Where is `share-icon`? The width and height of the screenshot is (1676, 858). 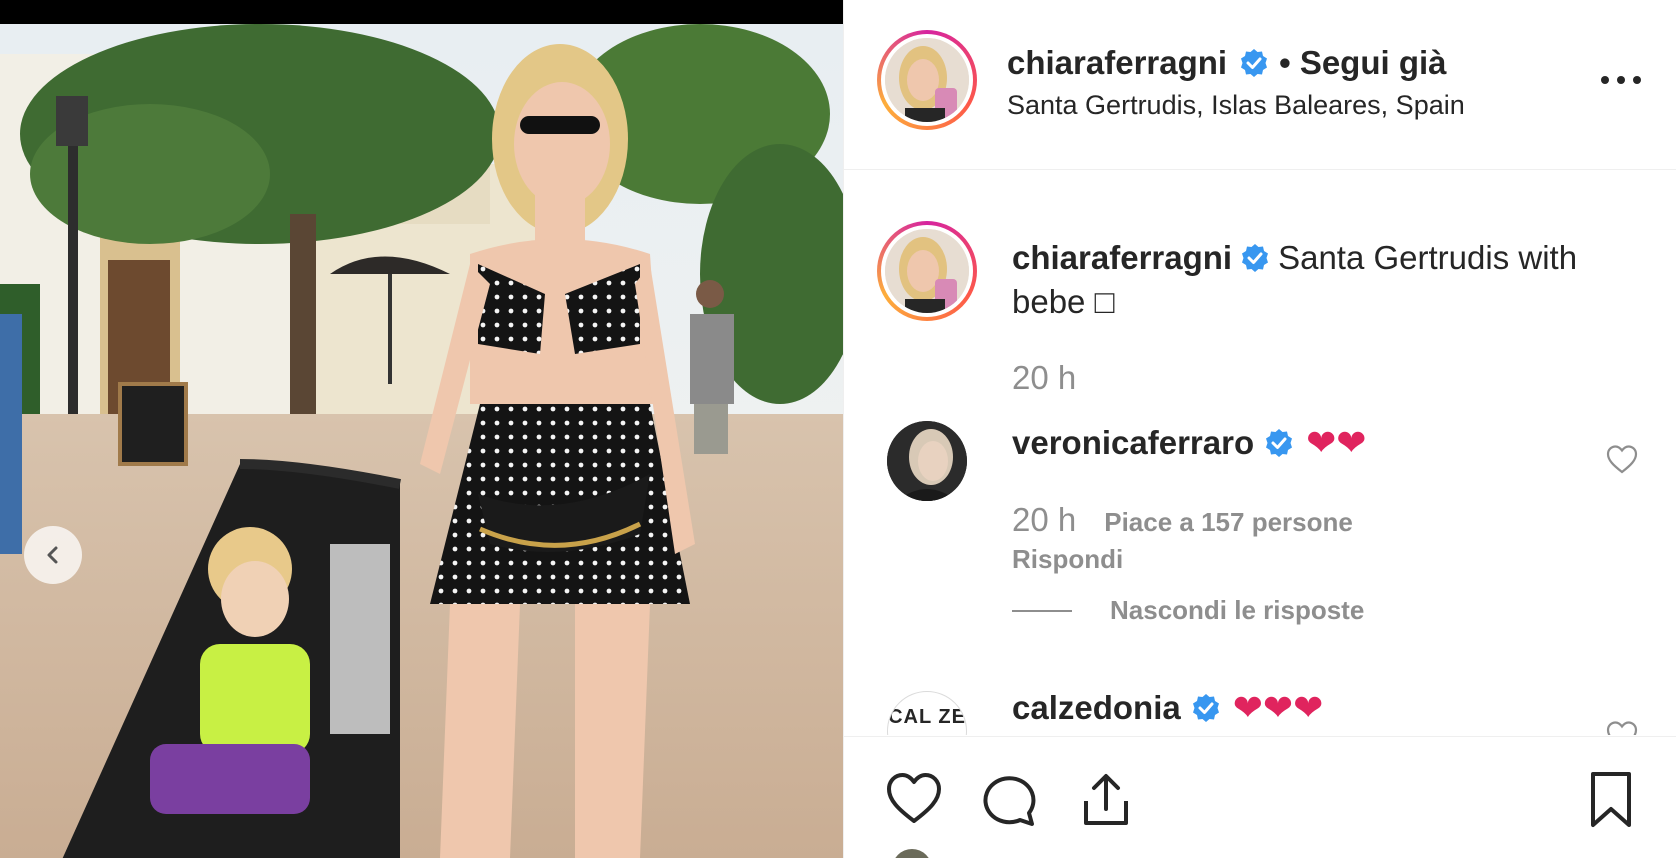 share-icon is located at coordinates (1106, 799).